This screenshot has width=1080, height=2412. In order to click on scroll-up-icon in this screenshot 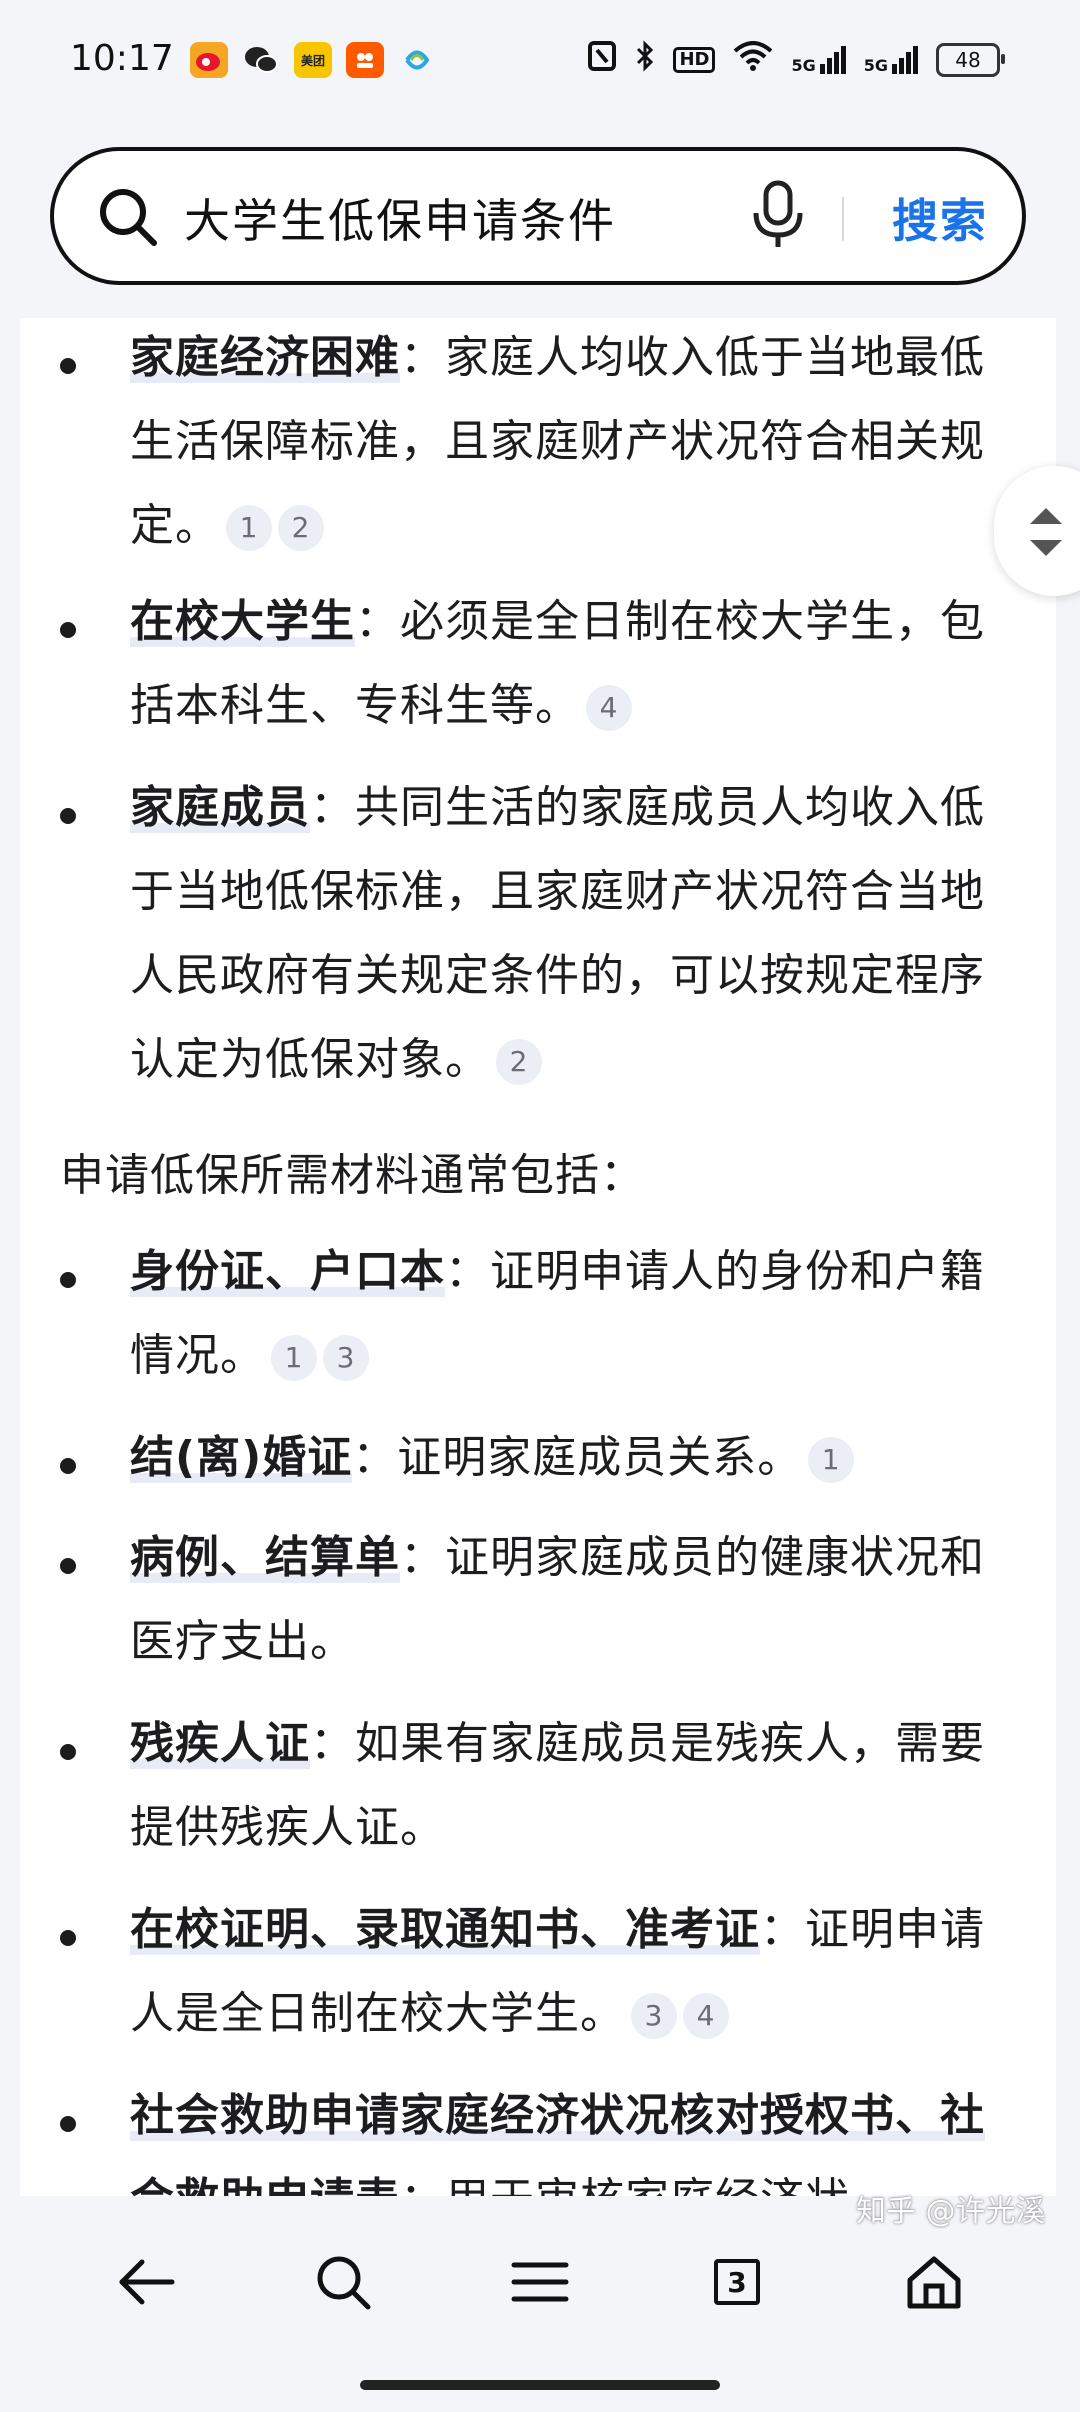, I will do `click(1046, 516)`.